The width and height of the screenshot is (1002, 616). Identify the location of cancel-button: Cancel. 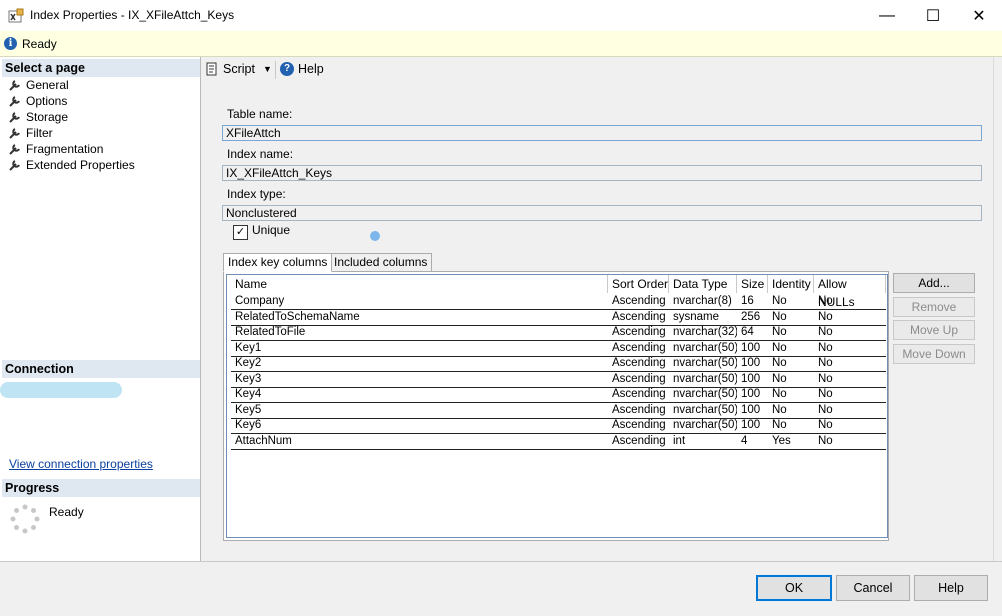
(873, 588).